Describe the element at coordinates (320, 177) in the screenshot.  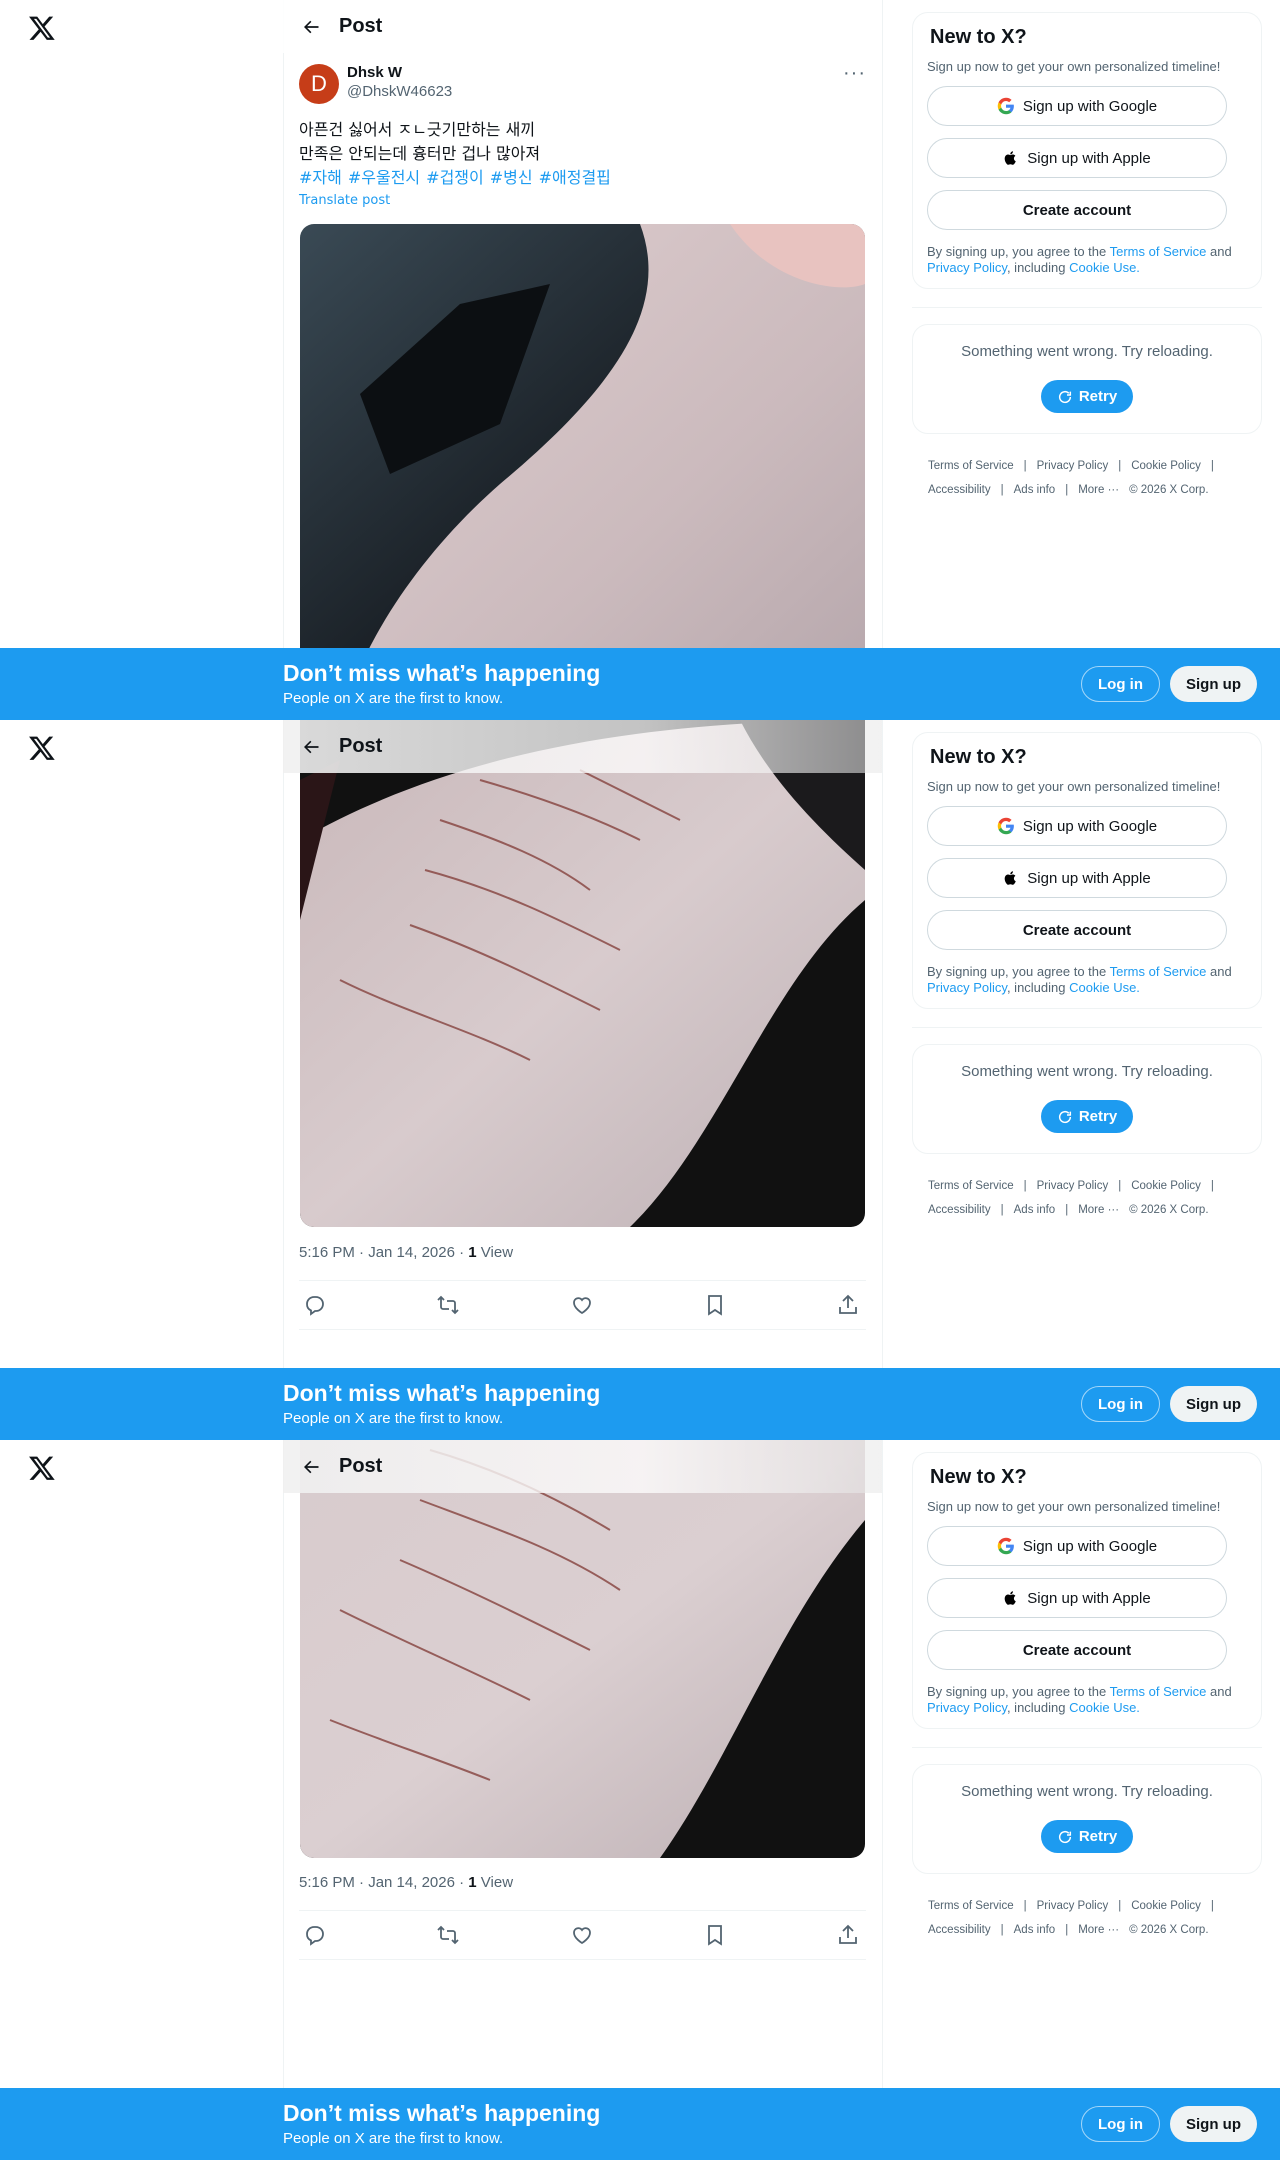
I see `hashtag: #자해` at that location.